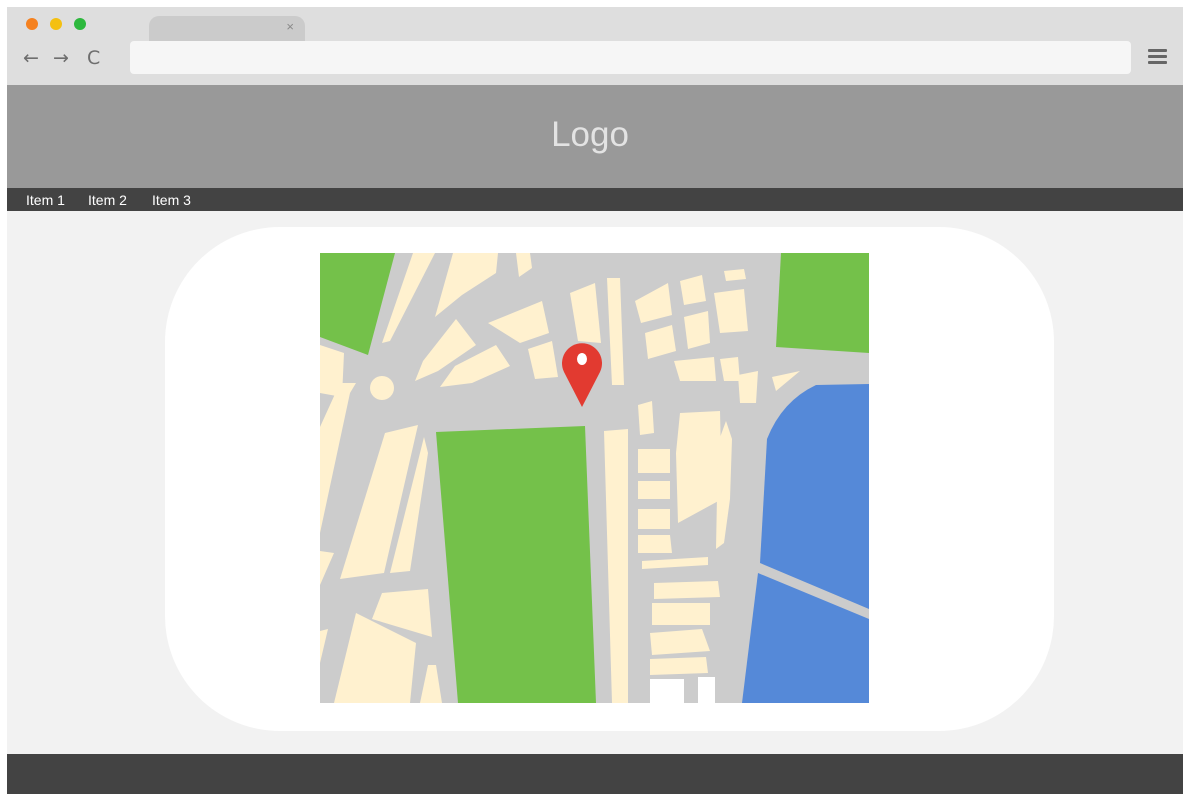 The image size is (1184, 794). What do you see at coordinates (630, 57) in the screenshot?
I see `address-bar` at bounding box center [630, 57].